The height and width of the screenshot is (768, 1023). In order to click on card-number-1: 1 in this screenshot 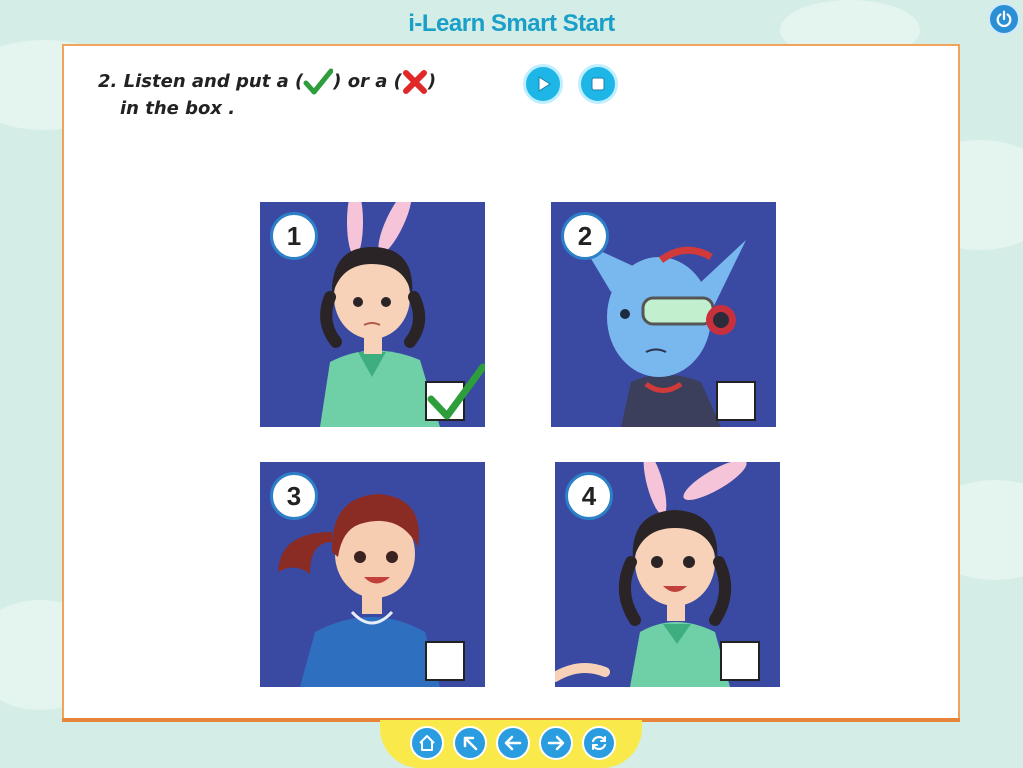, I will do `click(294, 236)`.